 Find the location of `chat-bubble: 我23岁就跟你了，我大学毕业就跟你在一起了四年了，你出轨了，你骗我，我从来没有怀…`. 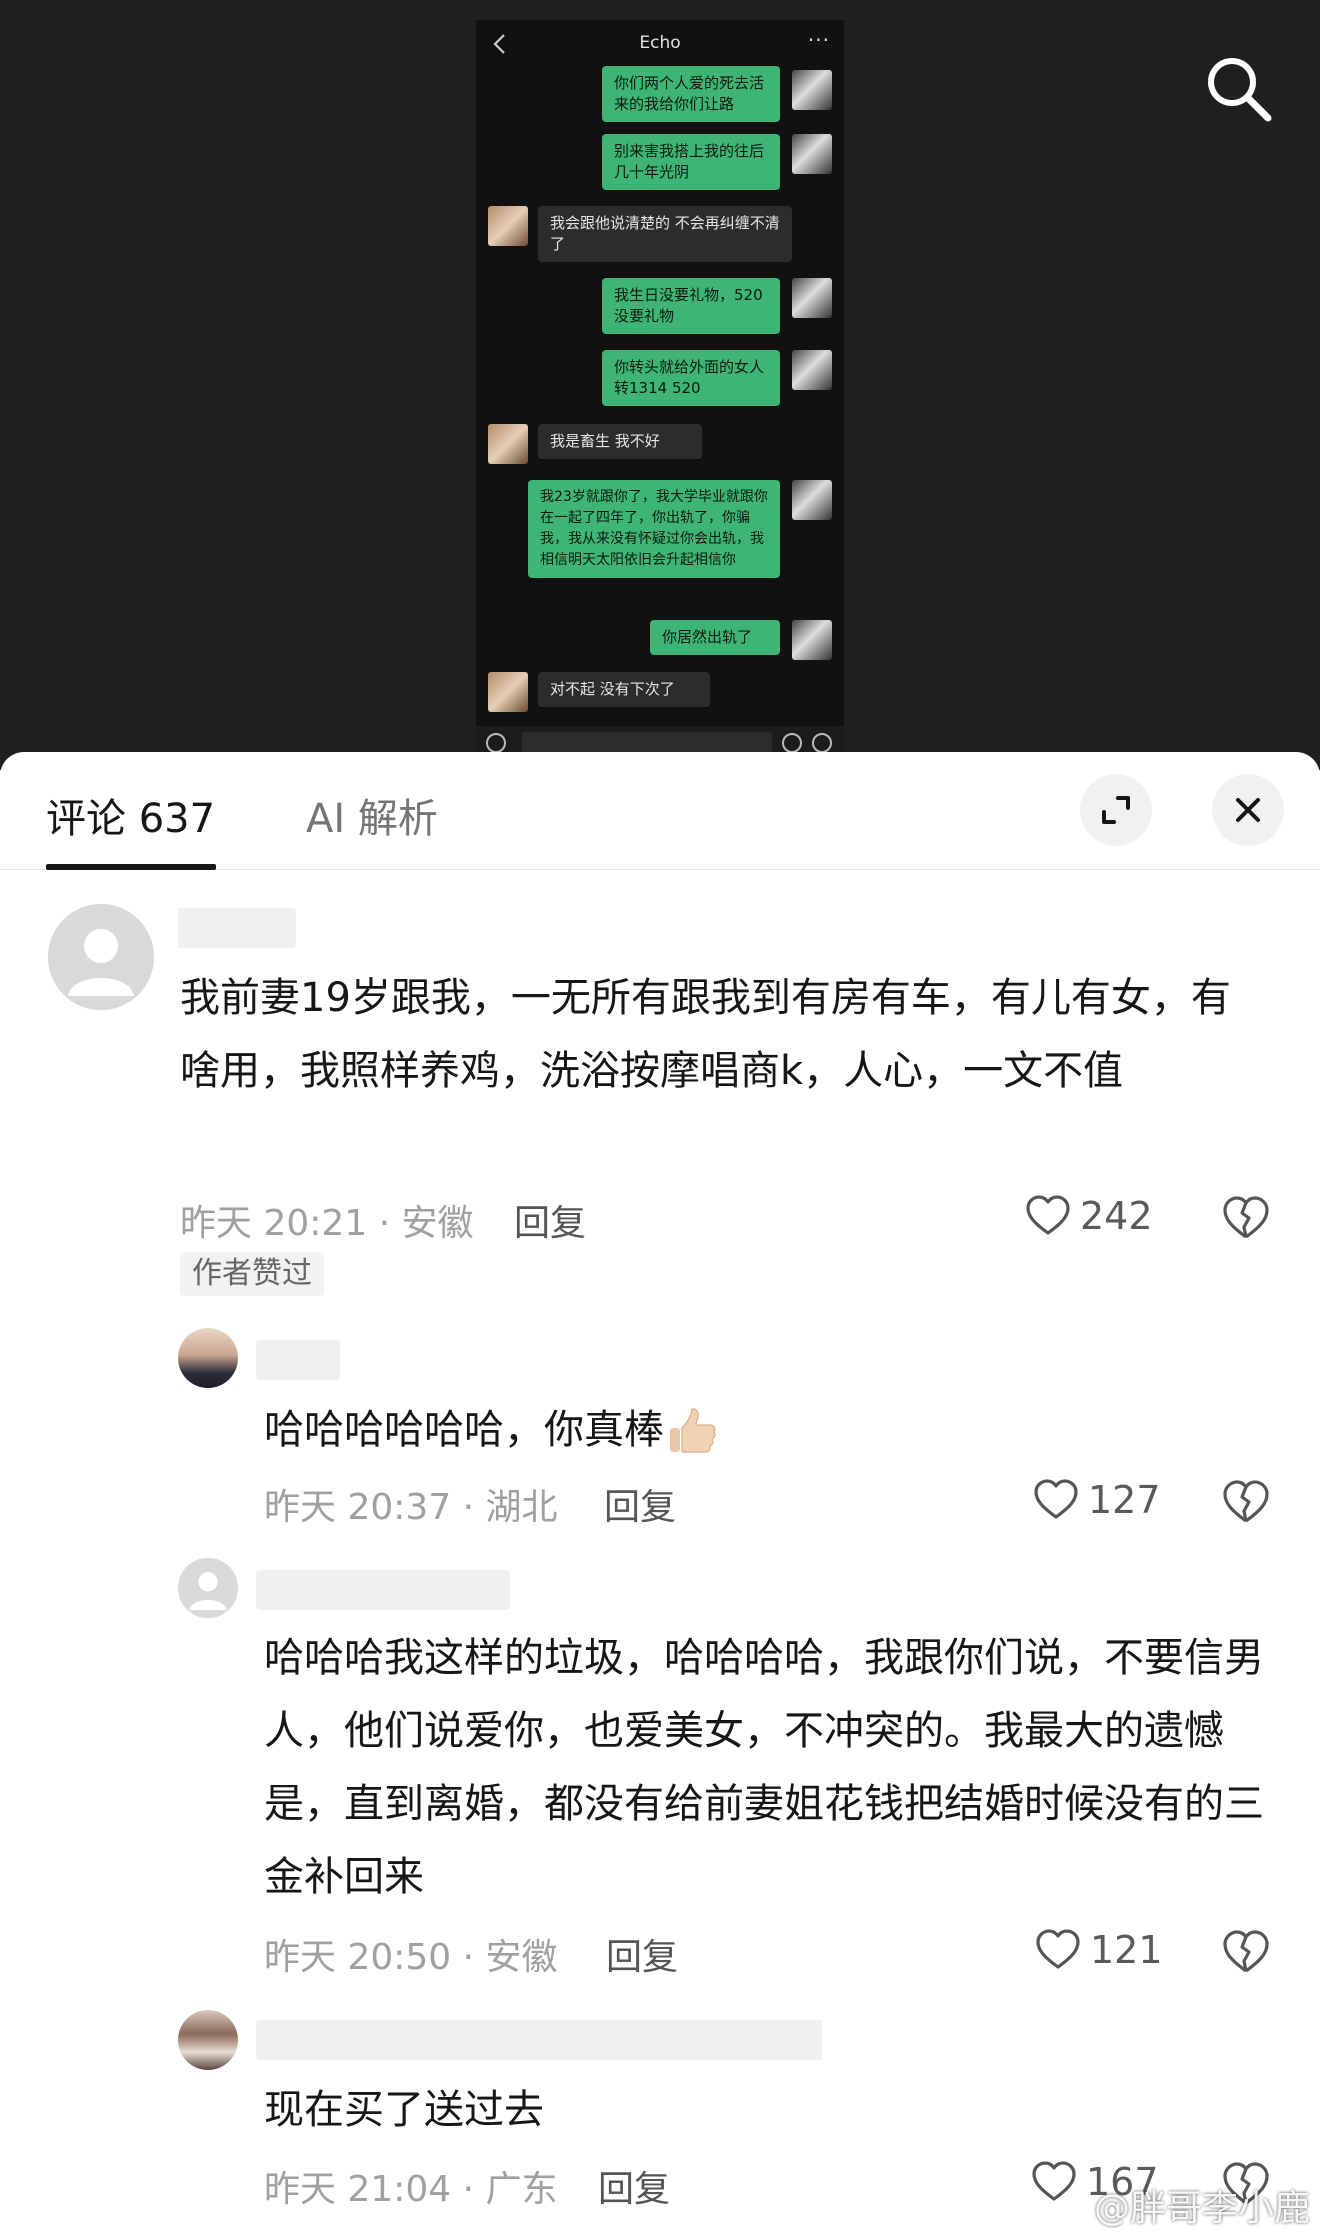

chat-bubble: 我23岁就跟你了，我大学毕业就跟你在一起了四年了，你出轨了，你骗我，我从来没有怀… is located at coordinates (654, 529).